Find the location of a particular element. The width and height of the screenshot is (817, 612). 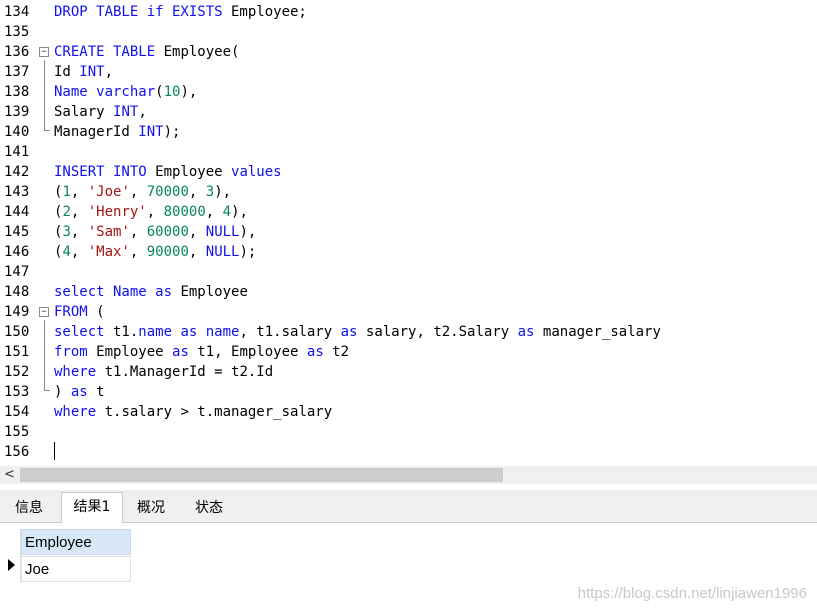

table-cell: Joe is located at coordinates (76, 569).